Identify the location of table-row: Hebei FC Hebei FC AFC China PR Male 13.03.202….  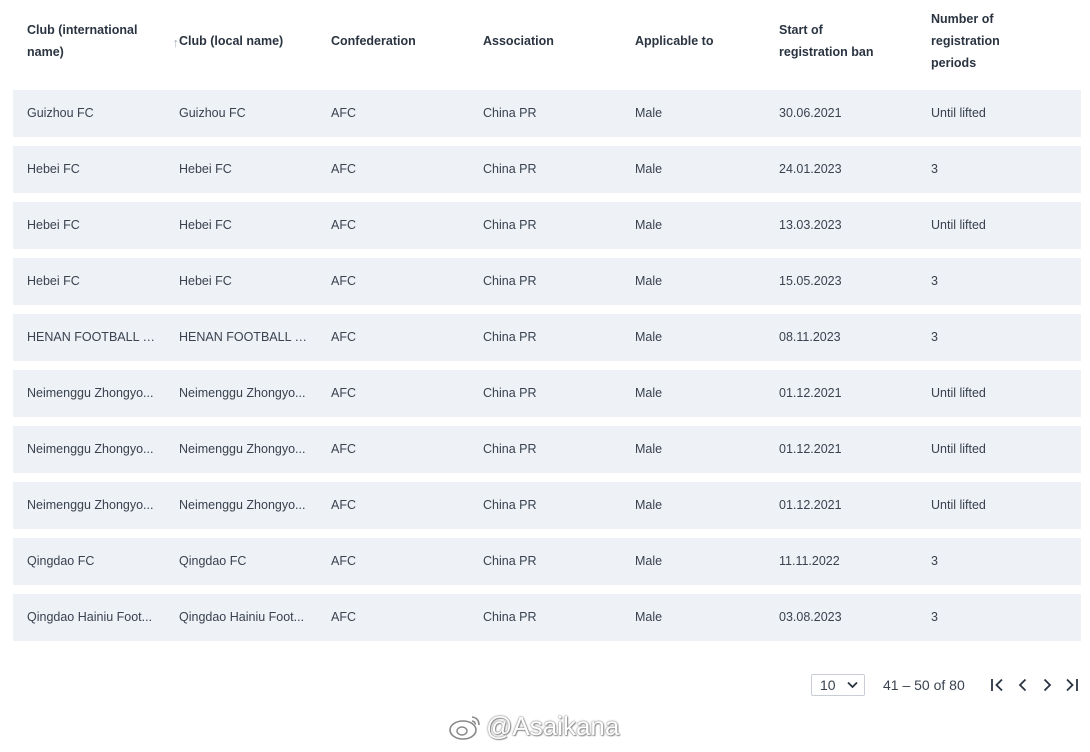
(547, 225).